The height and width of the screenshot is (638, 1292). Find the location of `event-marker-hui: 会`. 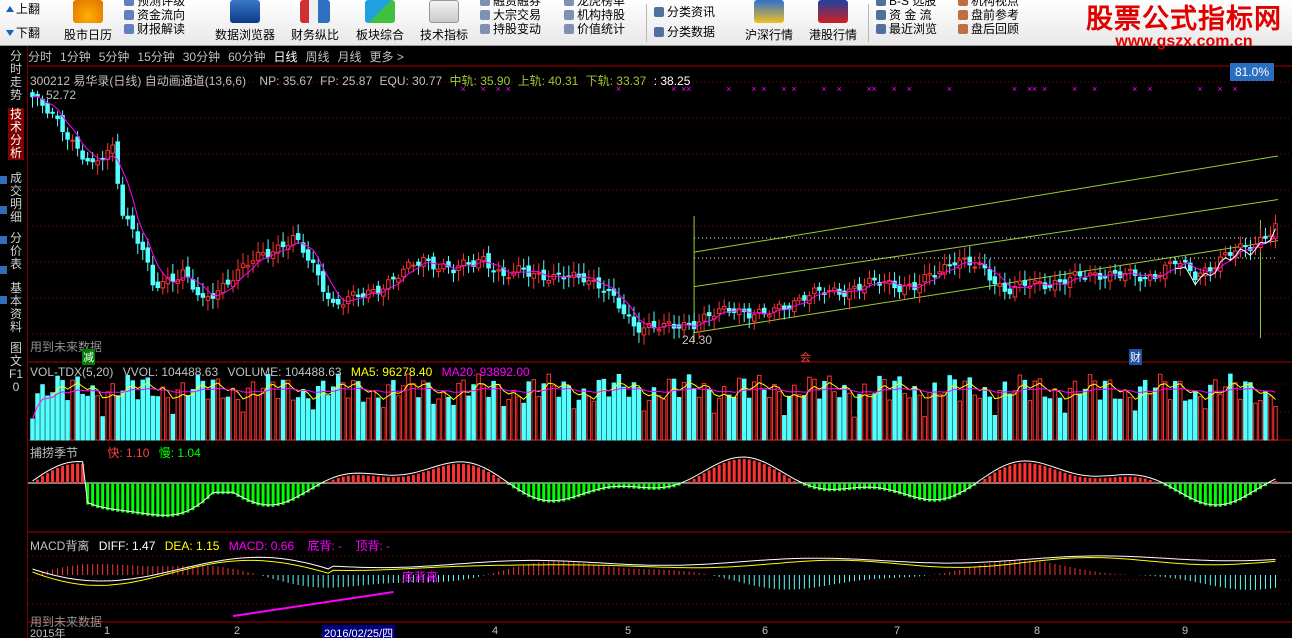

event-marker-hui: 会 is located at coordinates (805, 357).